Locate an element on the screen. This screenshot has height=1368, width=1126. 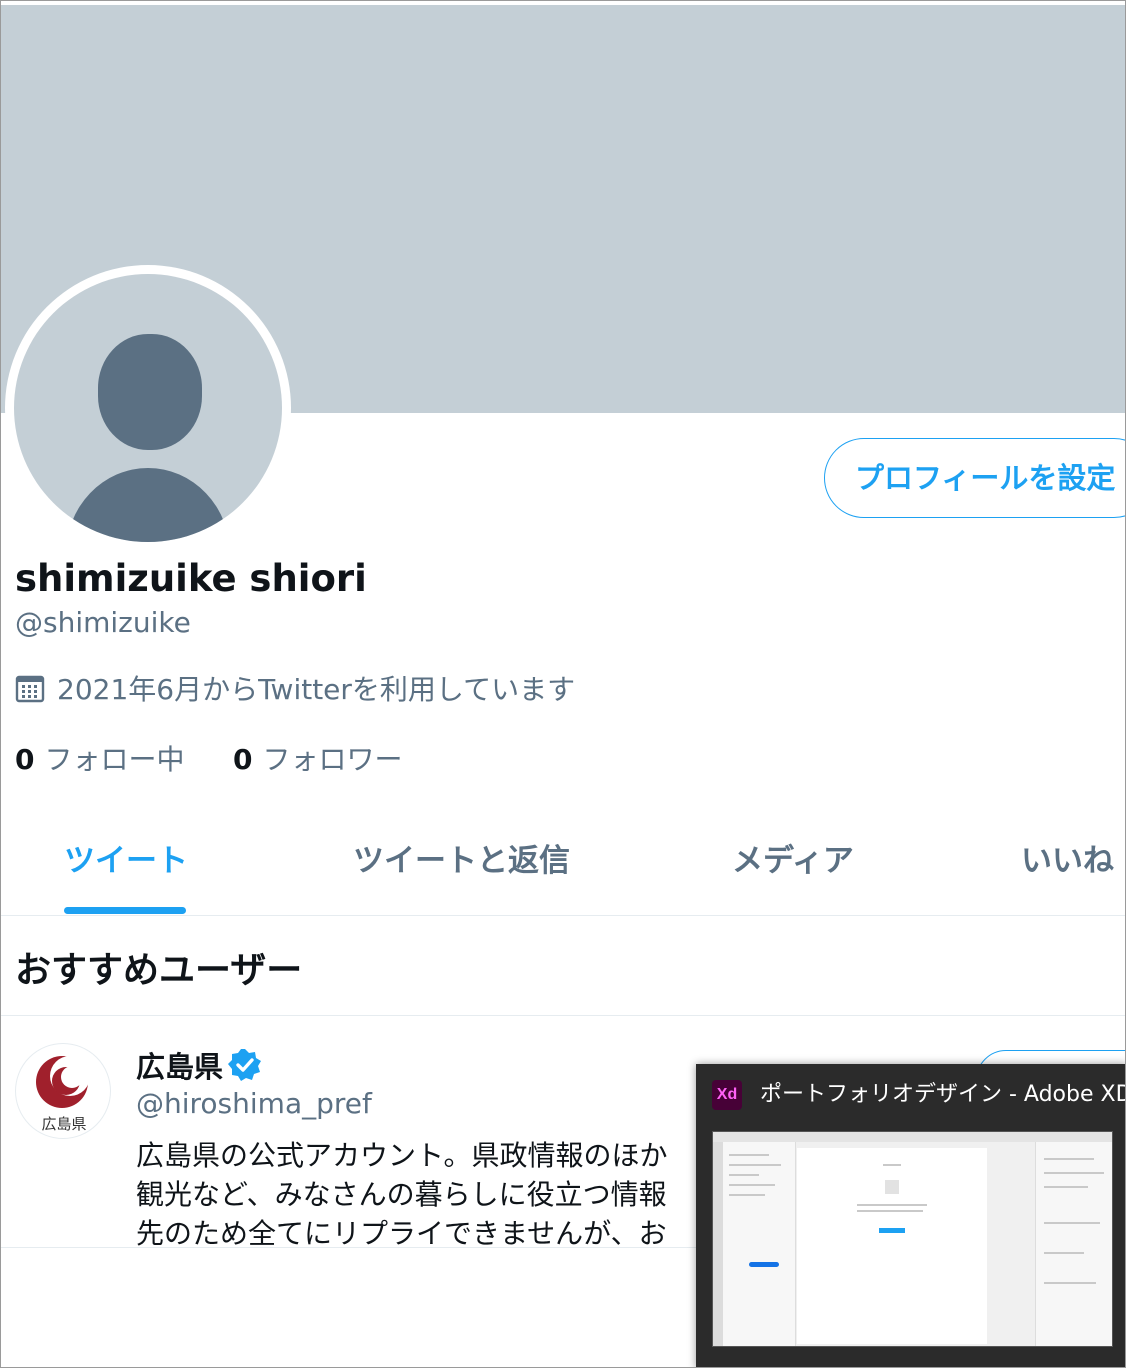
taskbar-window-preview: Xd ポートフォリオデザイン - Adobe XD is located at coordinates (911, 1215).